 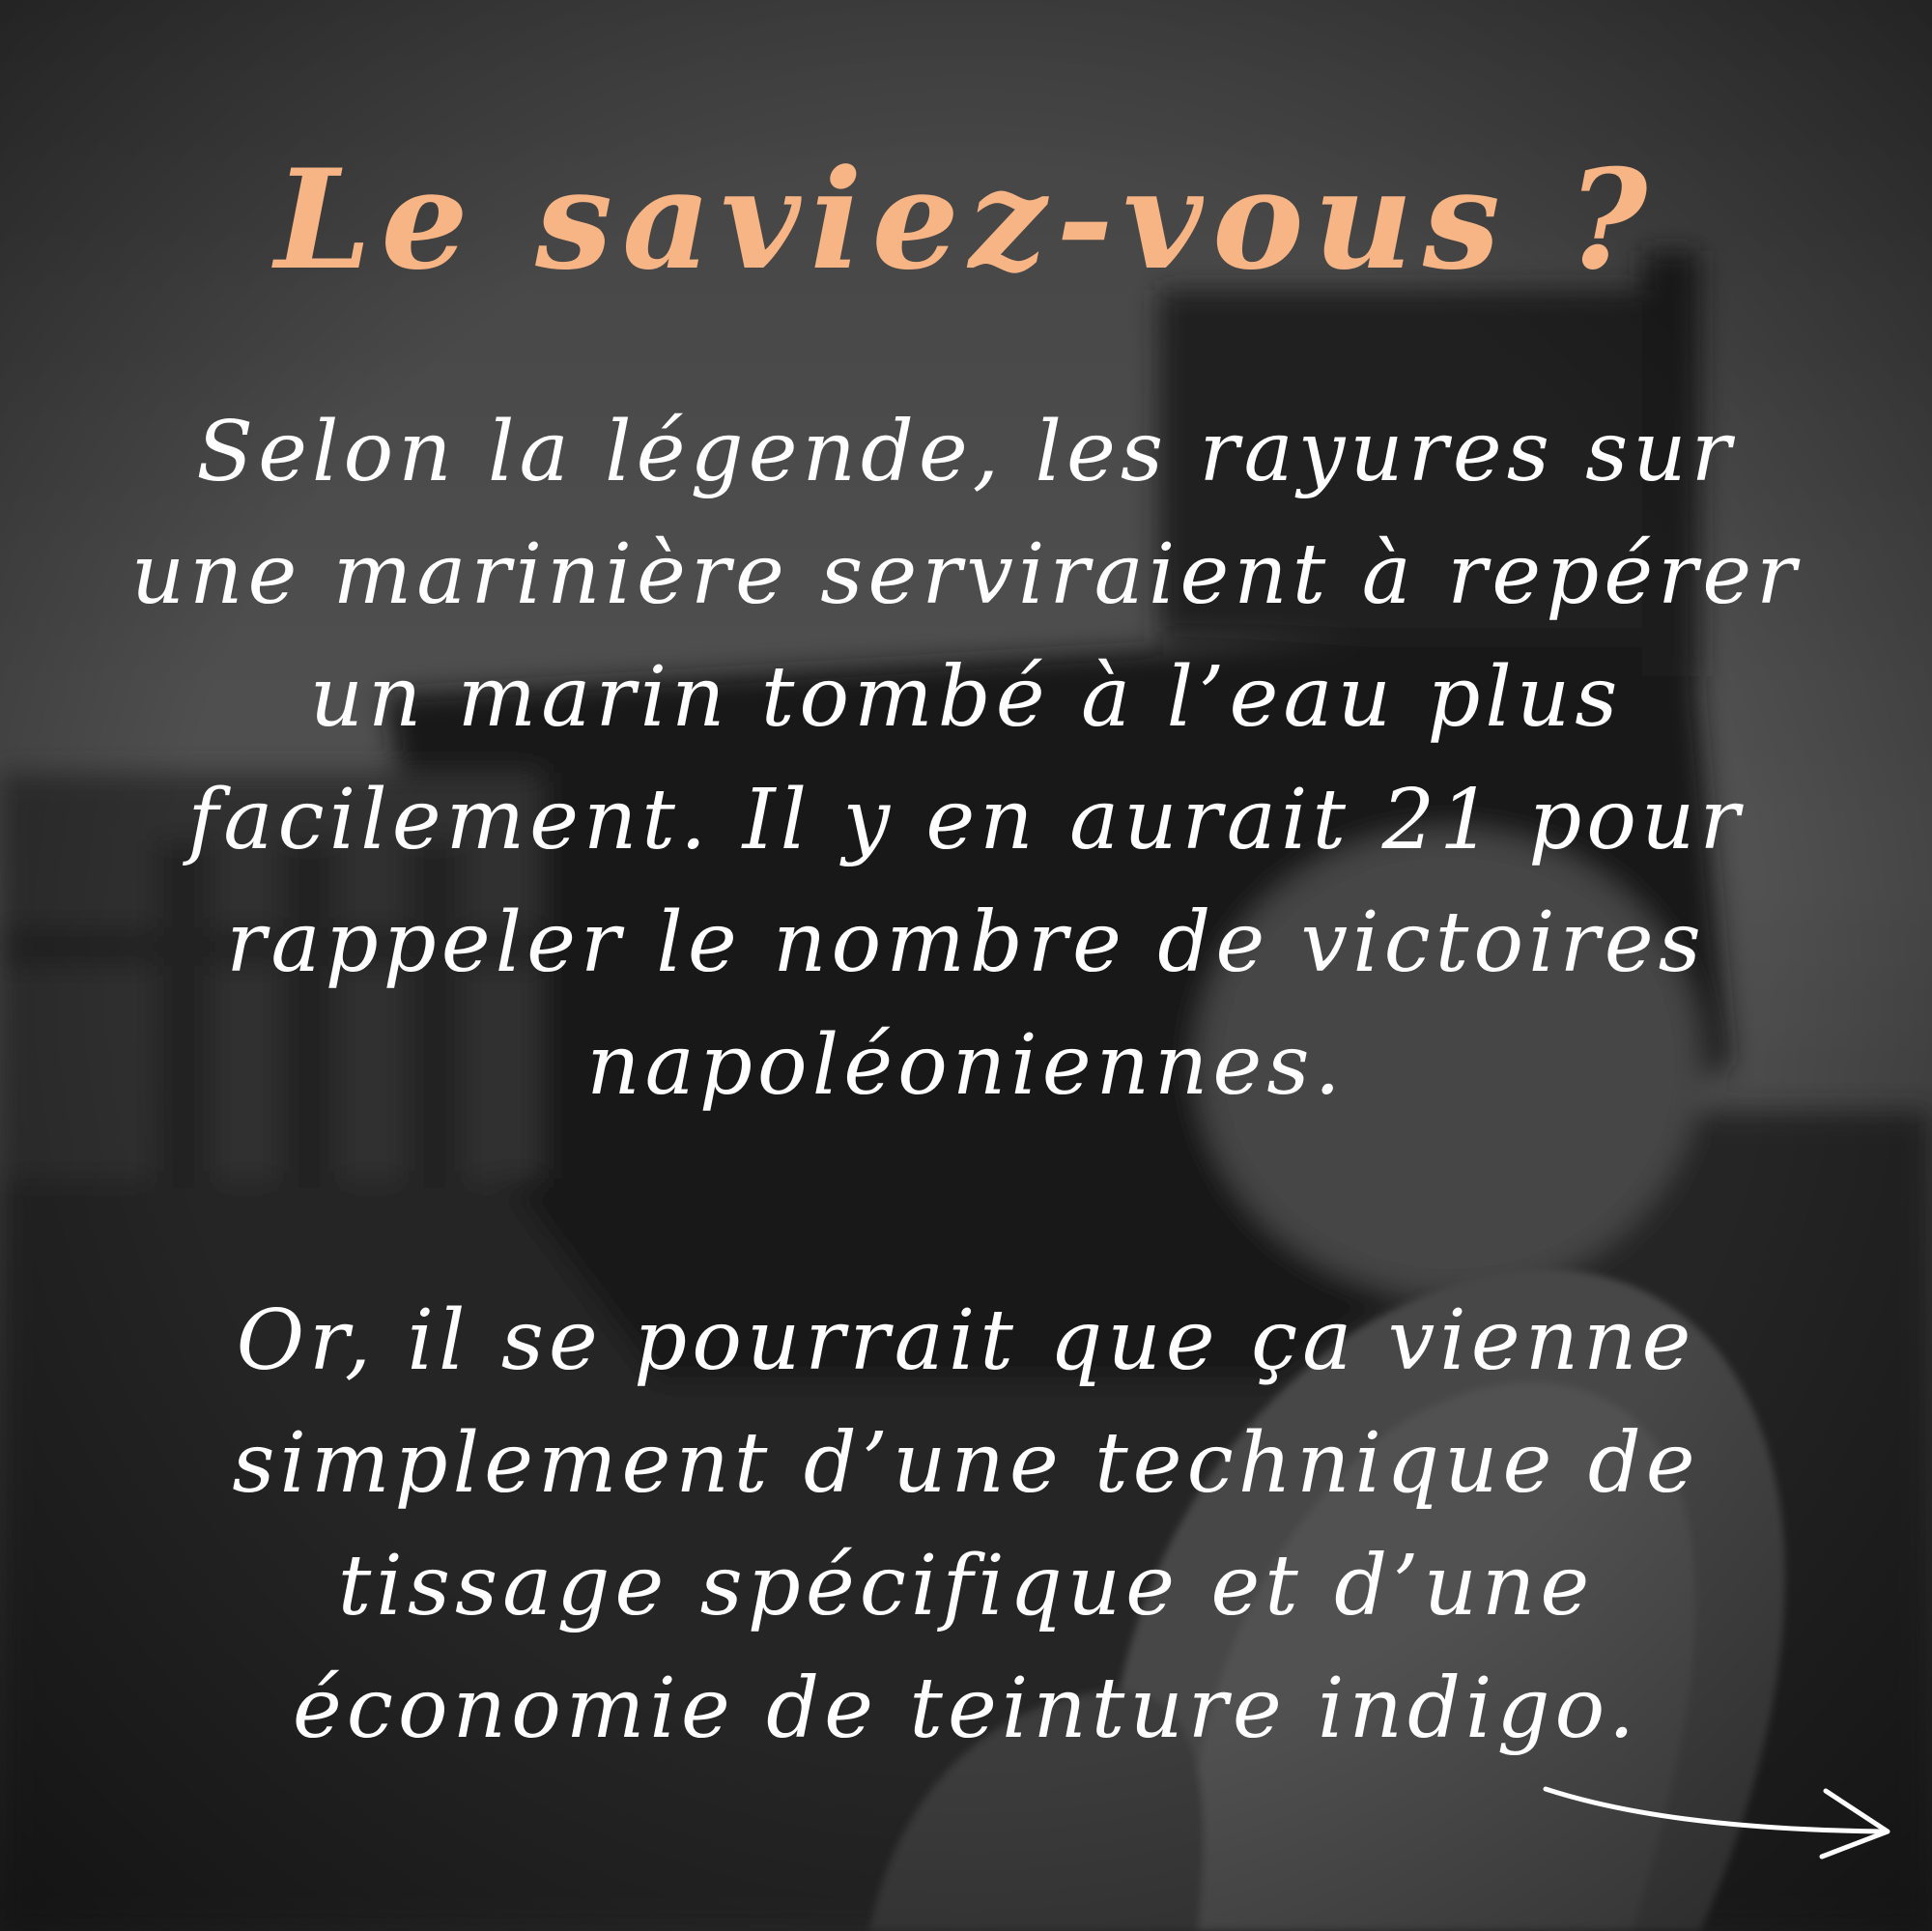 I want to click on slide-title: Le saviez-vous ?, so click(x=966, y=220).